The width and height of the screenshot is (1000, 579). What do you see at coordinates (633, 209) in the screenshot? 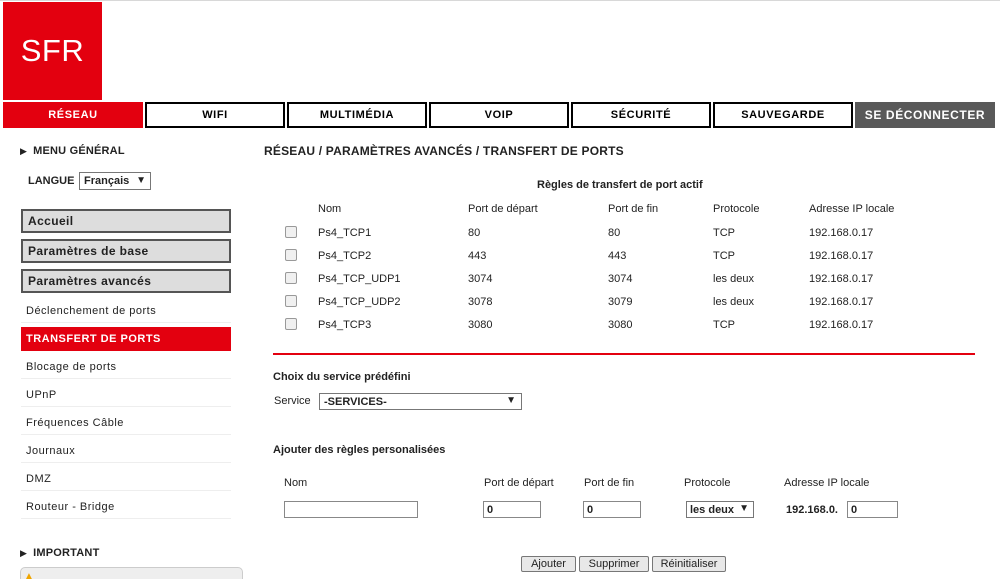
I see `col-header-port-fin: Port de fin` at bounding box center [633, 209].